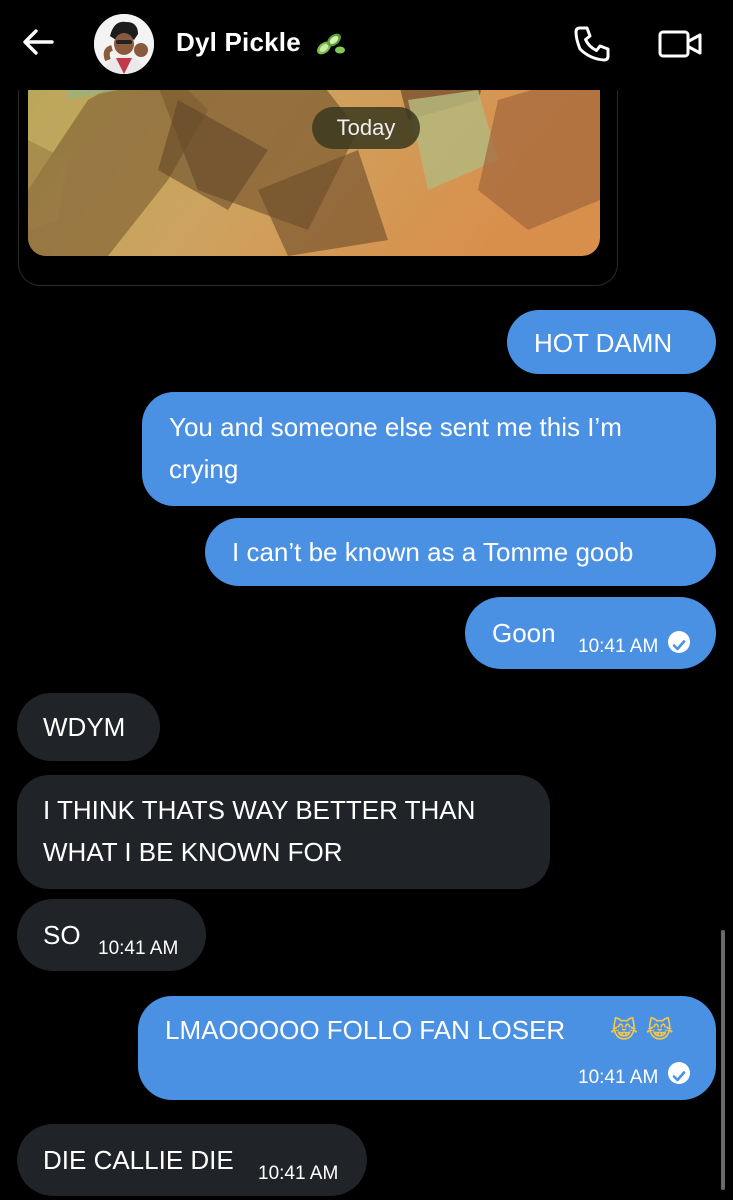 The image size is (733, 1200). Describe the element at coordinates (524, 633) in the screenshot. I see `message-text: Goon` at that location.